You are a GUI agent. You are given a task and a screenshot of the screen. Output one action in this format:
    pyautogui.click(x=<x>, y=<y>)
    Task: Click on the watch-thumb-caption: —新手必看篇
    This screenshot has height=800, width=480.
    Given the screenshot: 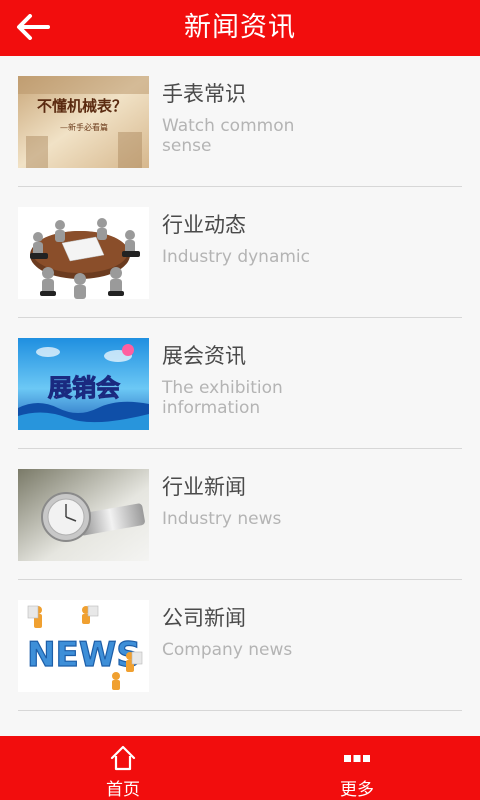 What is the action you would take?
    pyautogui.click(x=84, y=127)
    